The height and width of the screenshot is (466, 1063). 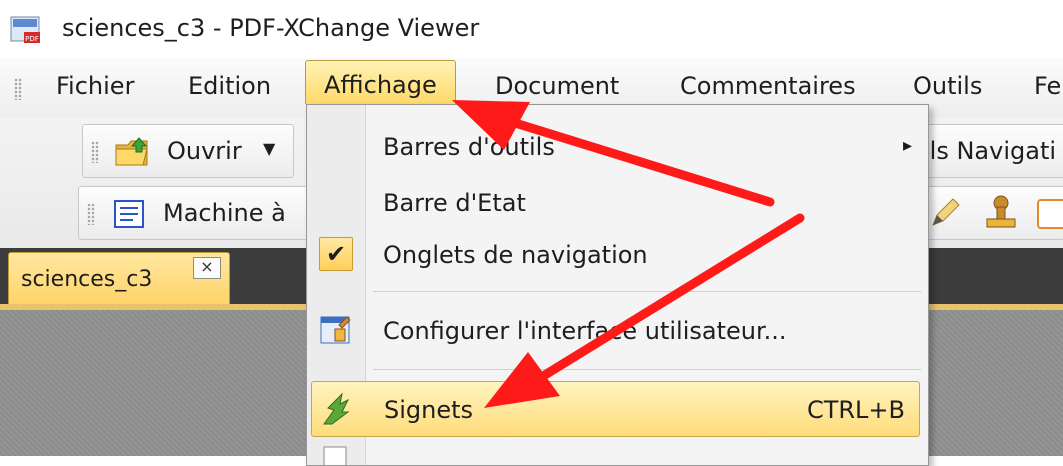 I want to click on menu-item-label: Barre d'Etat, so click(x=454, y=203).